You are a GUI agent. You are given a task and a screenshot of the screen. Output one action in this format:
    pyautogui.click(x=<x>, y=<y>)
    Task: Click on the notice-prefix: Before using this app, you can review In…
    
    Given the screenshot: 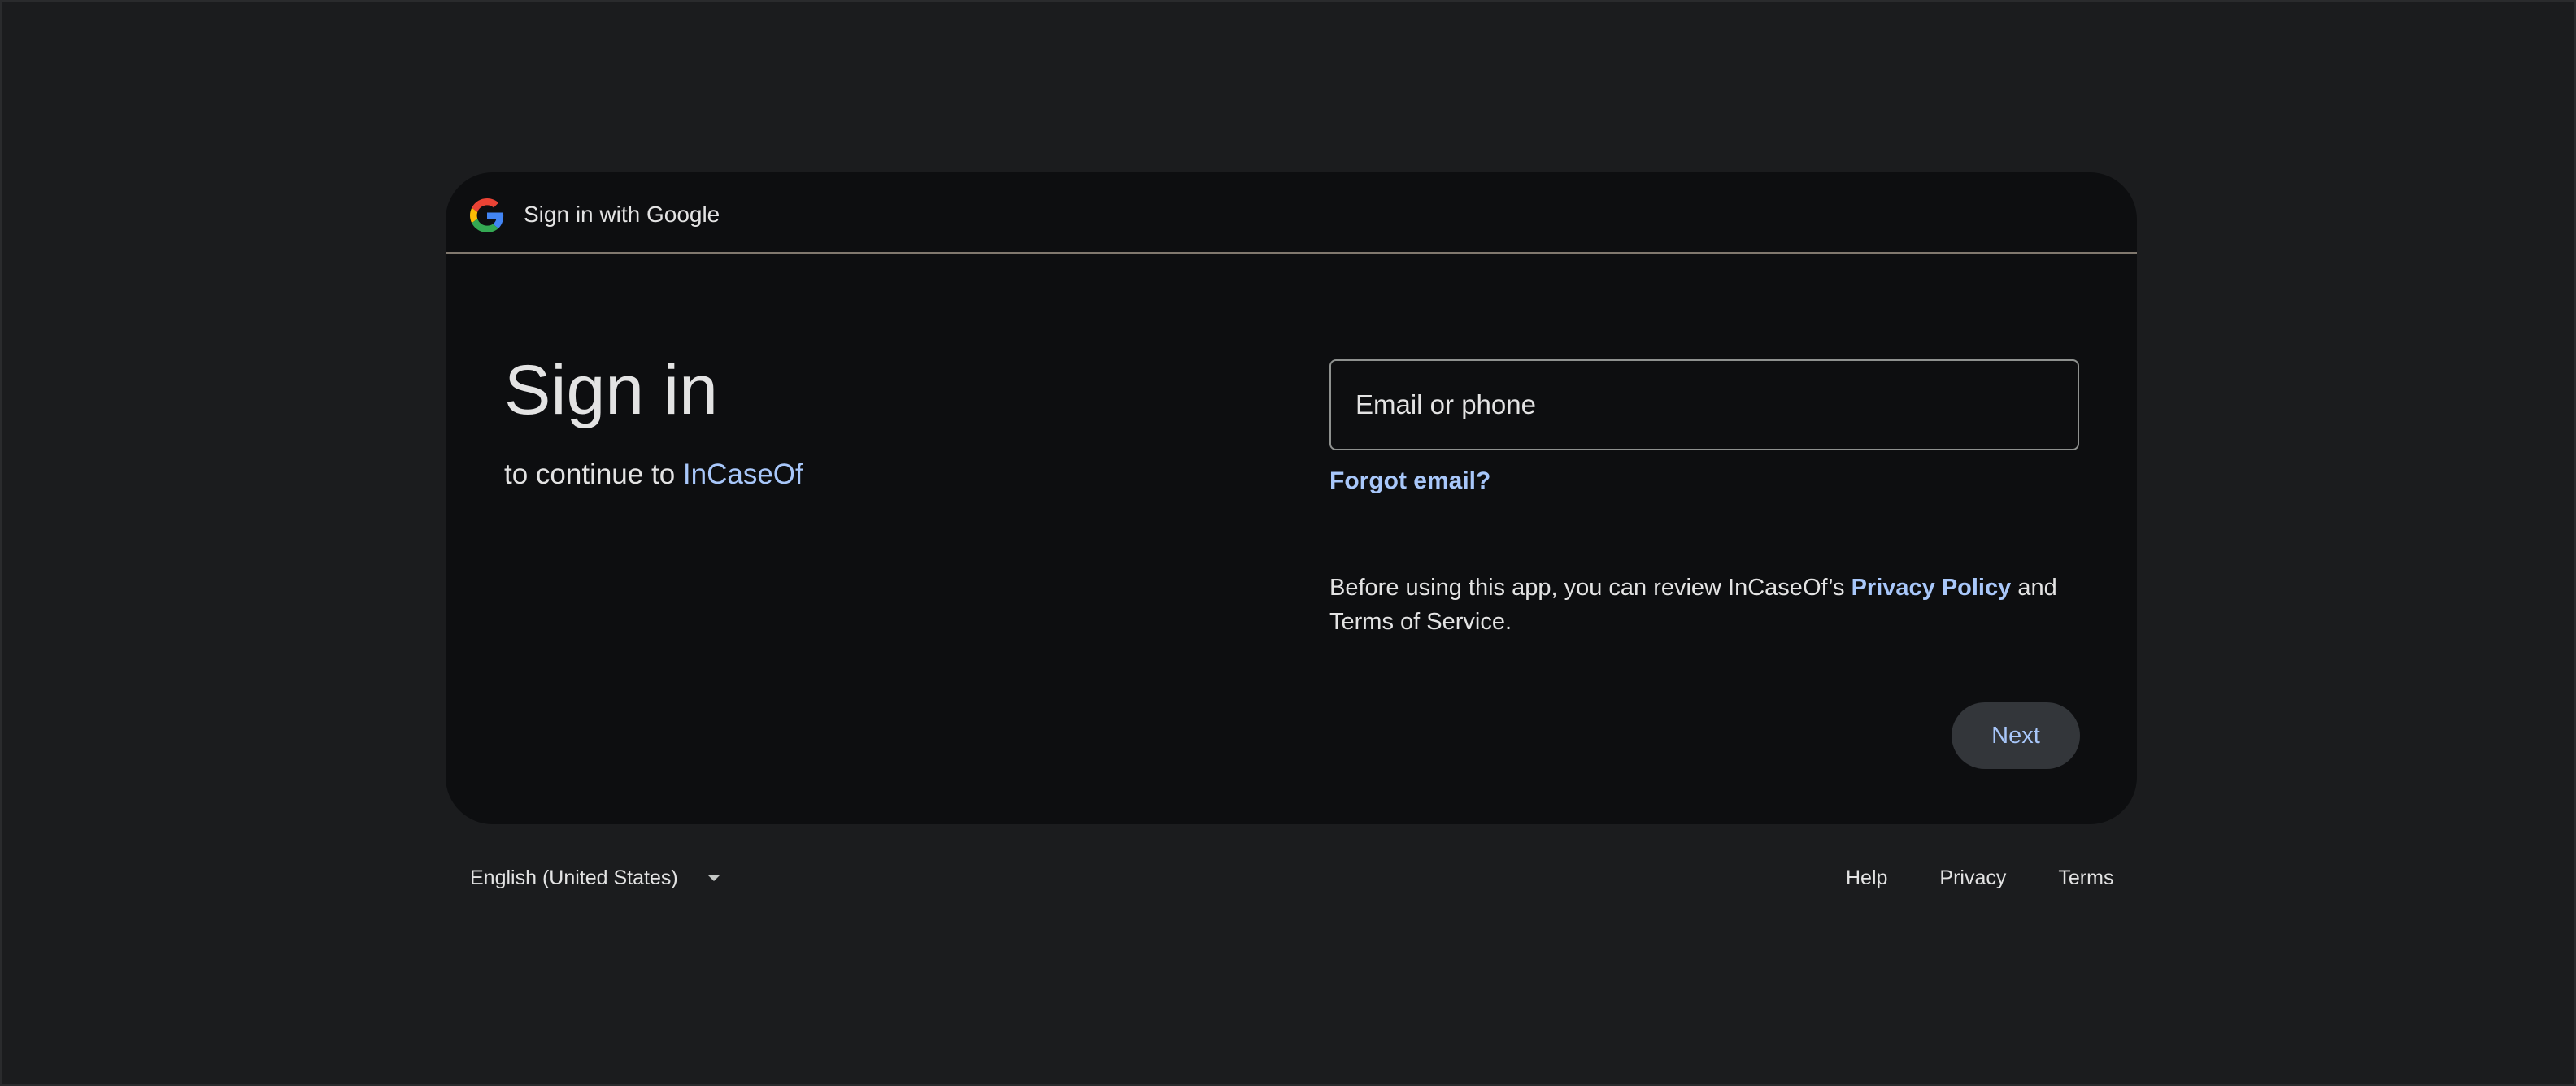 What is the action you would take?
    pyautogui.click(x=1587, y=588)
    